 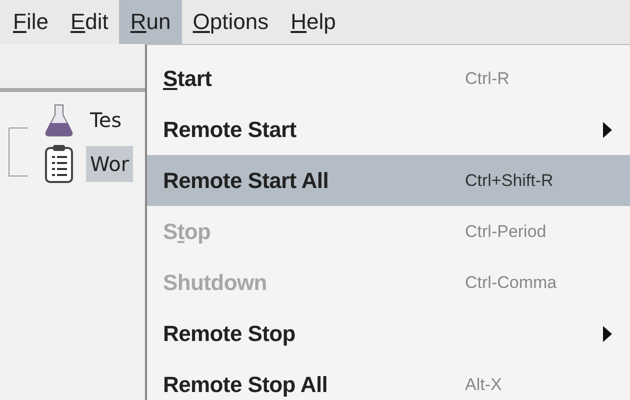 What do you see at coordinates (59, 164) in the screenshot?
I see `clipboard-icon` at bounding box center [59, 164].